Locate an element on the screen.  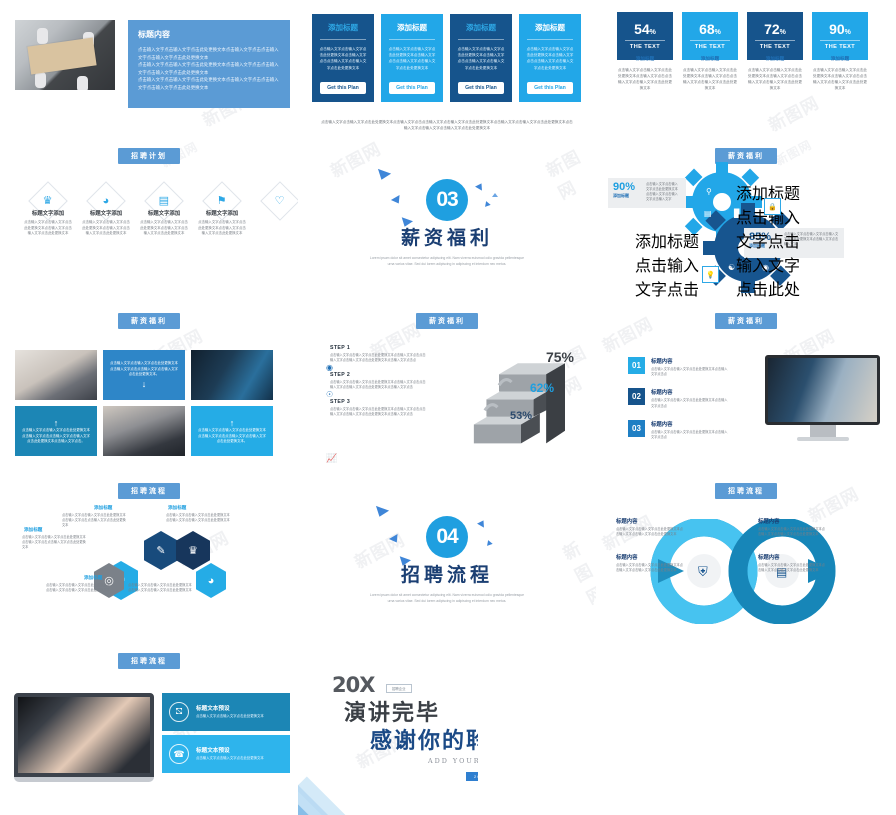
step-label: STEP 1 is located at coordinates (340, 348).